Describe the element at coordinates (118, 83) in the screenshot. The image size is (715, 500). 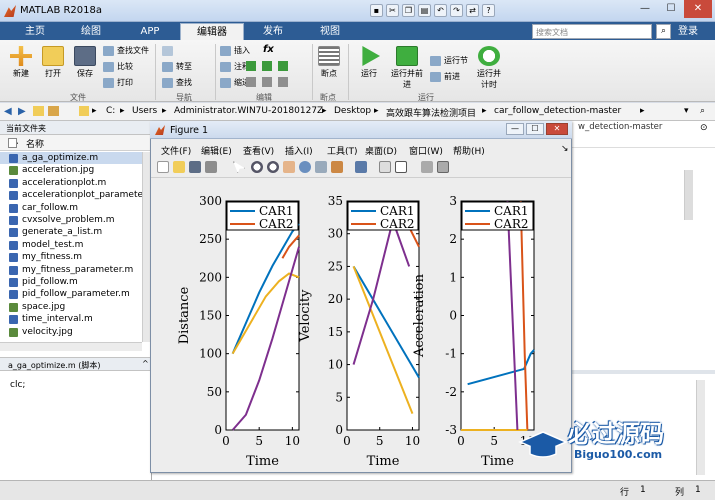
I see `print-button: 打印` at that location.